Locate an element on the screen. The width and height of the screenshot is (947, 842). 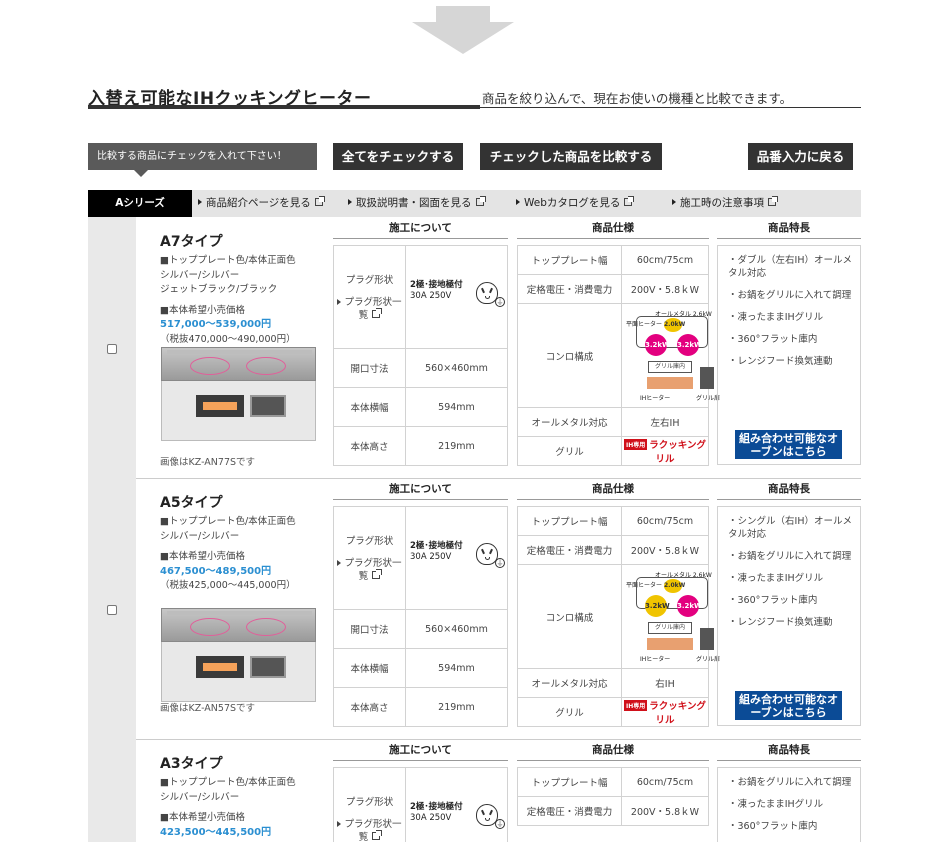
check-all-button: 全てをチェックする is located at coordinates (398, 156).